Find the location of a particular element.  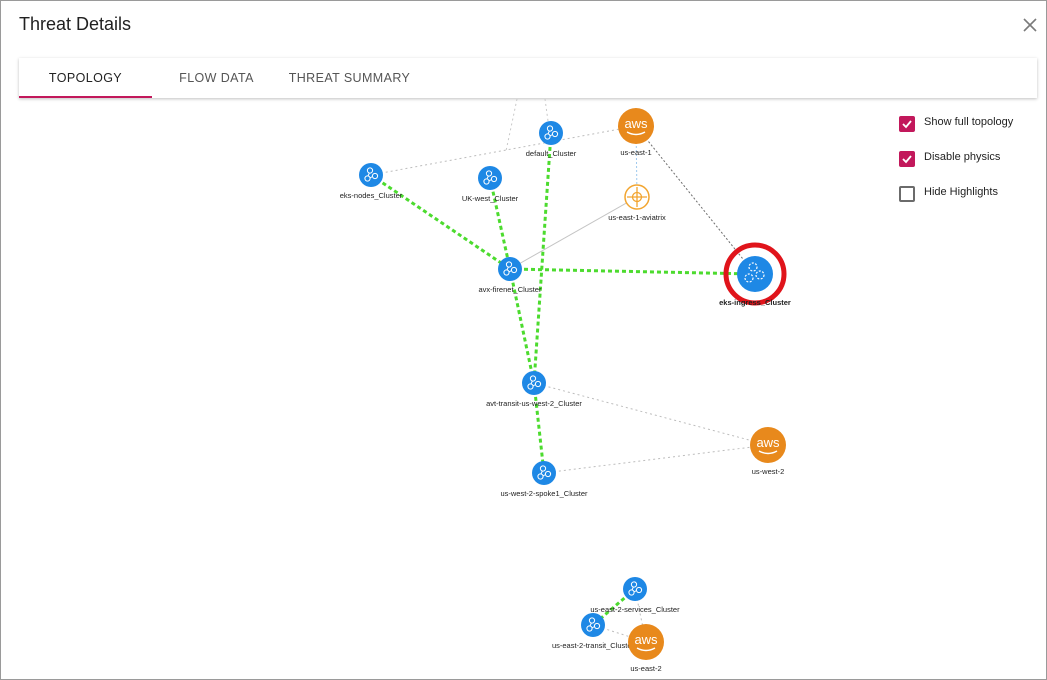

node-label: default_Cluster is located at coordinates (551, 153).